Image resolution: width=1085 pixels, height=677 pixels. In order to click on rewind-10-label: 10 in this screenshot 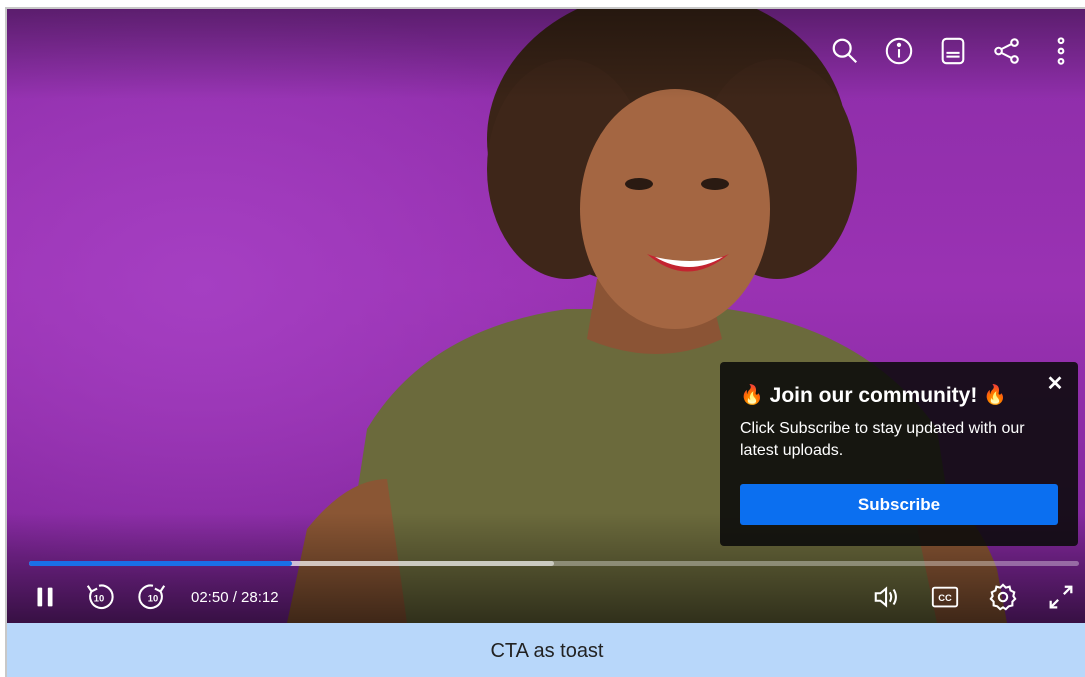, I will do `click(99, 599)`.